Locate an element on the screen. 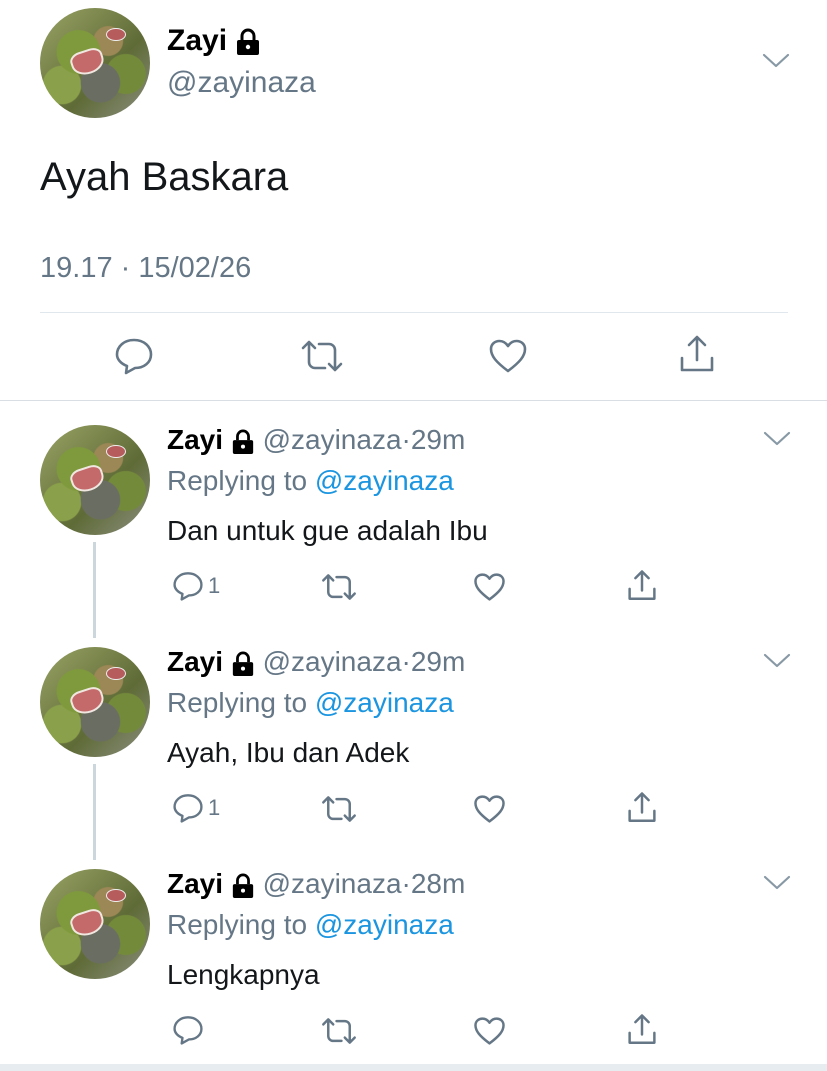  tweet-timestamp: 19.17 · 15/02/26 is located at coordinates (145, 268).